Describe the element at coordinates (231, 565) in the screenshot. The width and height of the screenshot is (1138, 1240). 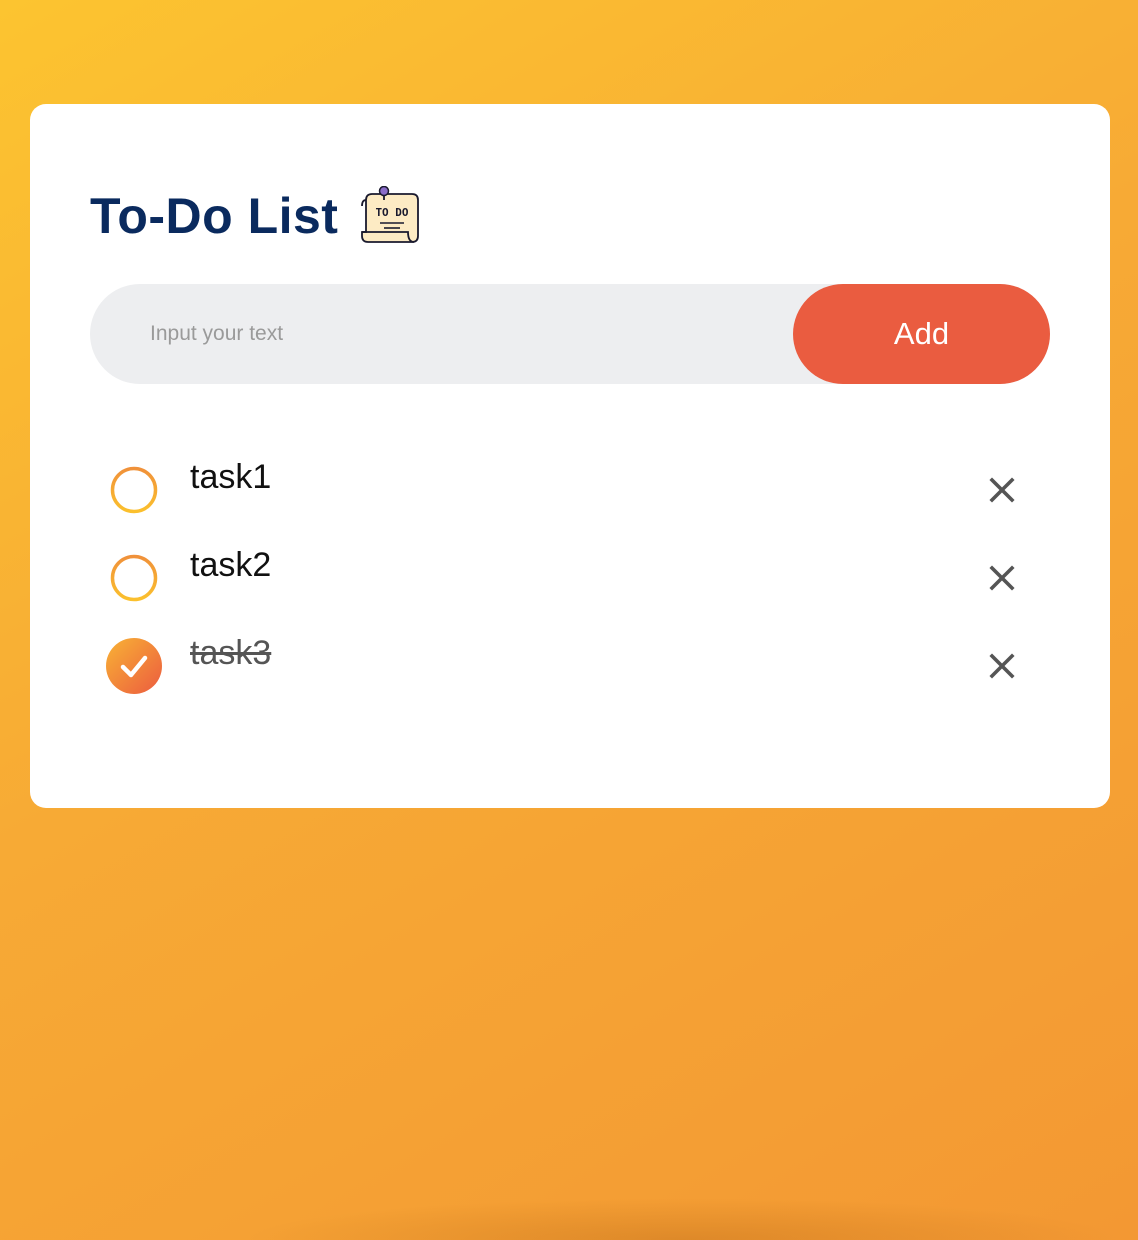
I see `task-label: task2` at that location.